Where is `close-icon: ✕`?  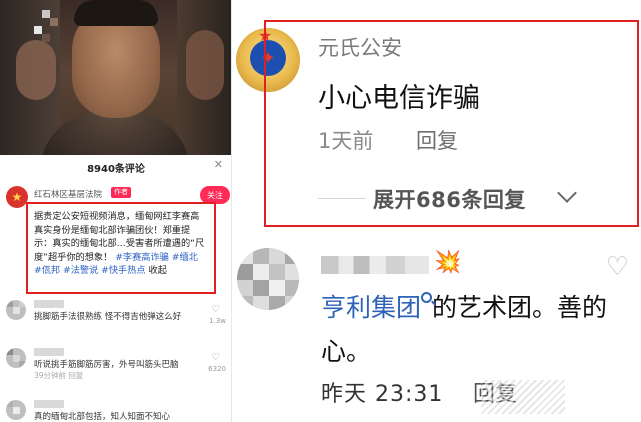 close-icon: ✕ is located at coordinates (218, 164).